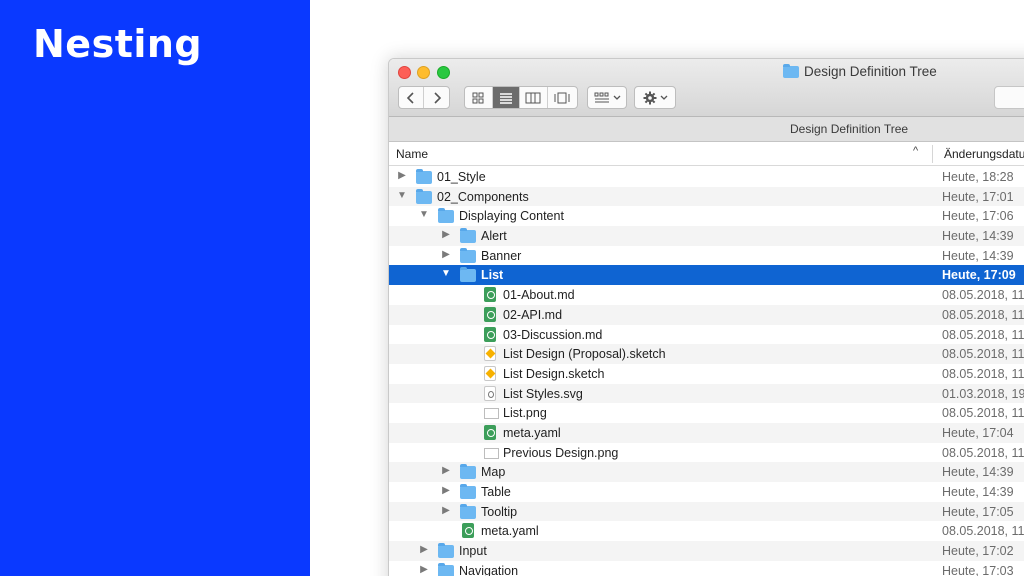  I want to click on forward-button, so click(436, 97).